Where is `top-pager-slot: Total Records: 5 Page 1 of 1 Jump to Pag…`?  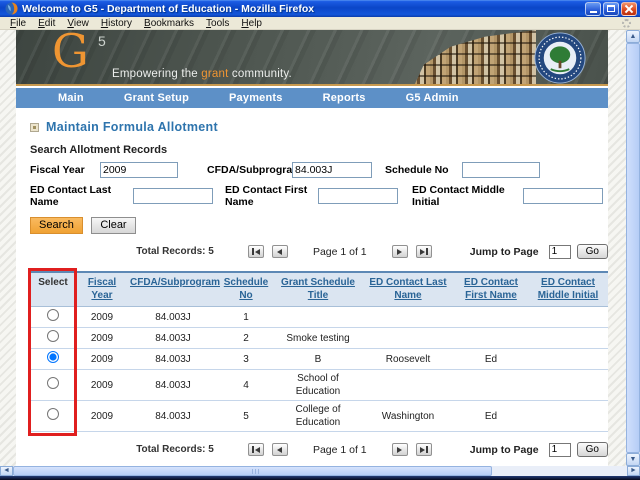
top-pager-slot: Total Records: 5 Page 1 of 1 Jump to Pag… is located at coordinates (319, 251).